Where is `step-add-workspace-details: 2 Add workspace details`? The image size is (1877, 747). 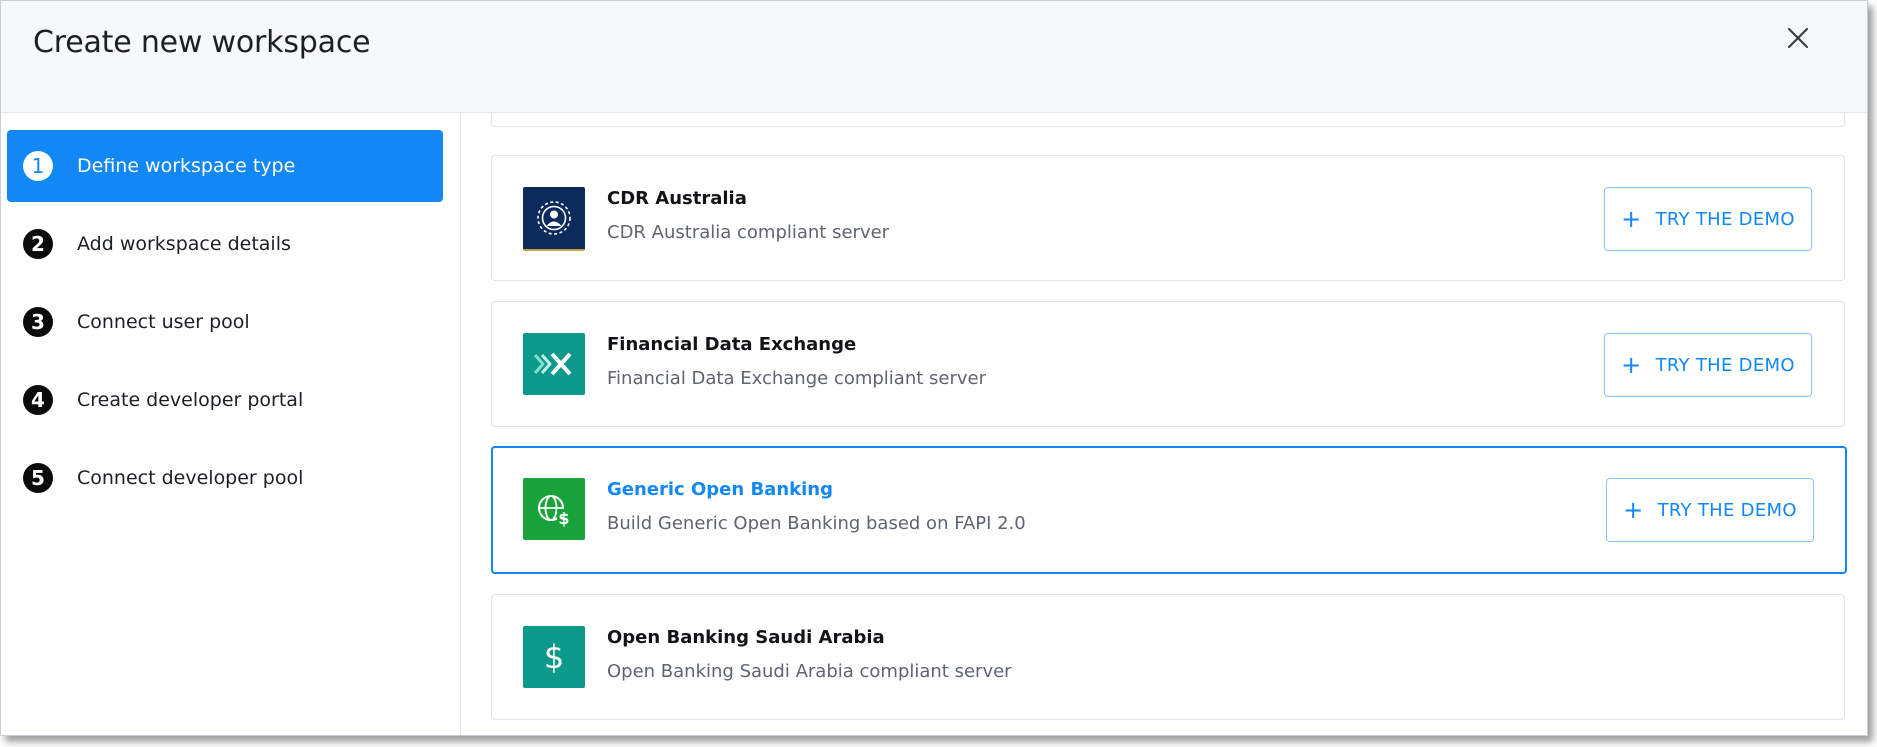
step-add-workspace-details: 2 Add workspace details is located at coordinates (225, 244).